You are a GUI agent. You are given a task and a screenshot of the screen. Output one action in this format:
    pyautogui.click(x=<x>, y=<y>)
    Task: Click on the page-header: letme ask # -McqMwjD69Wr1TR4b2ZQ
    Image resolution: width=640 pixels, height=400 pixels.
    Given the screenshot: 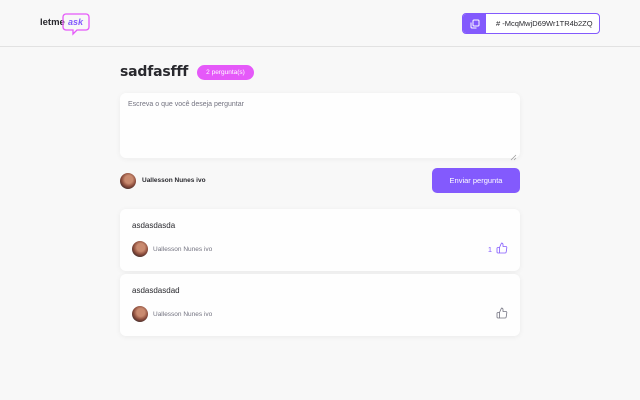 What is the action you would take?
    pyautogui.click(x=320, y=23)
    